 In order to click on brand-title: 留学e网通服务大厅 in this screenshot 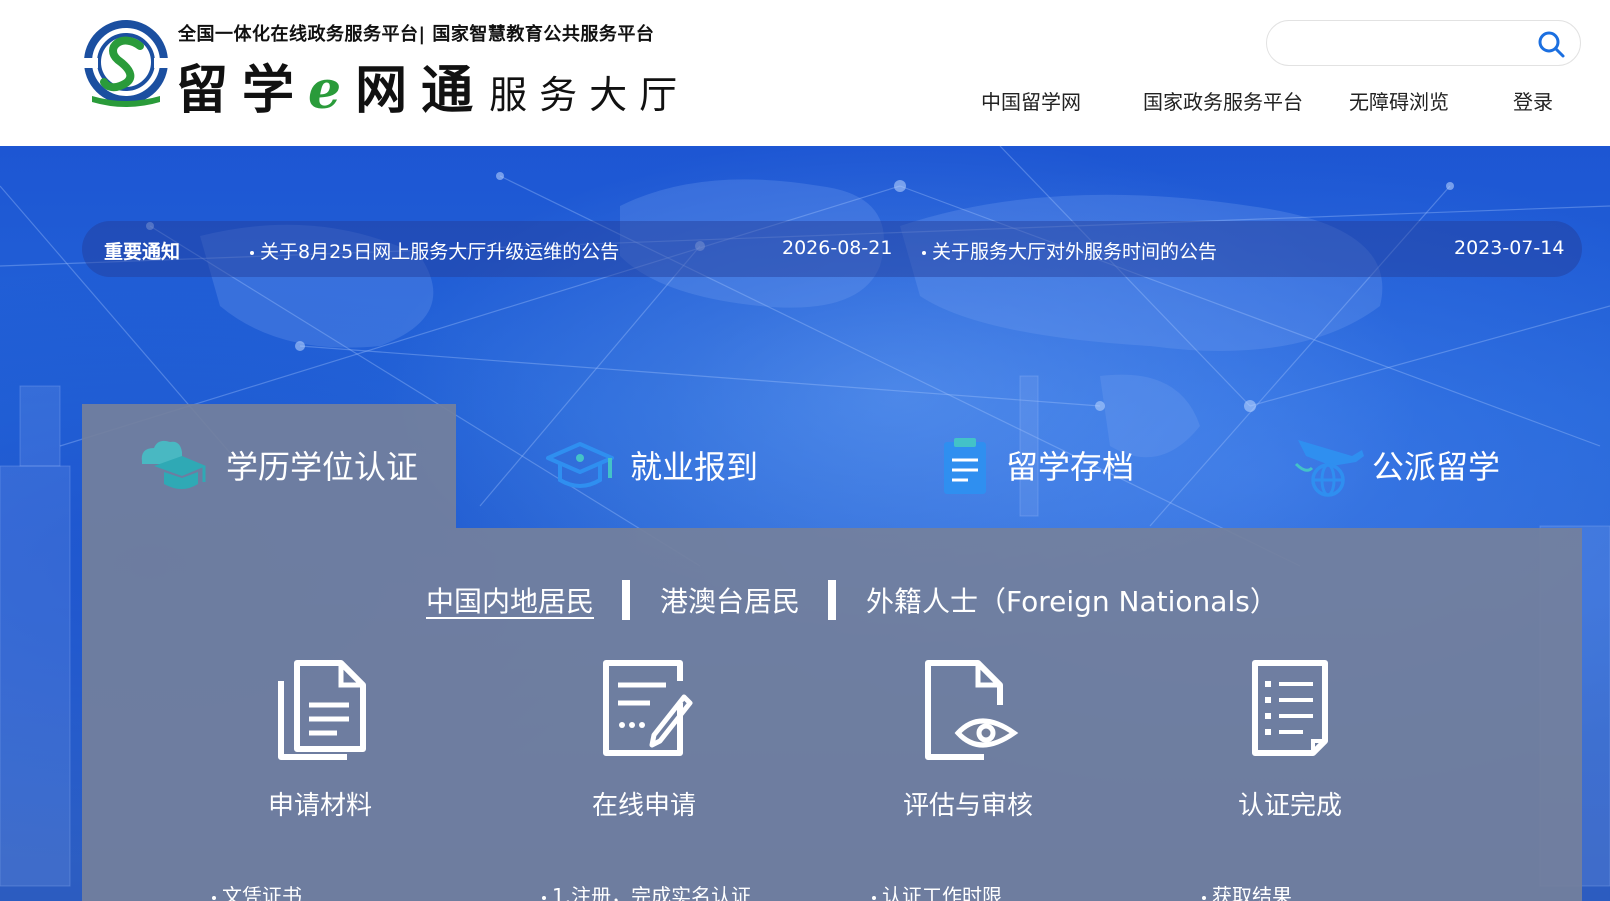, I will do `click(432, 85)`.